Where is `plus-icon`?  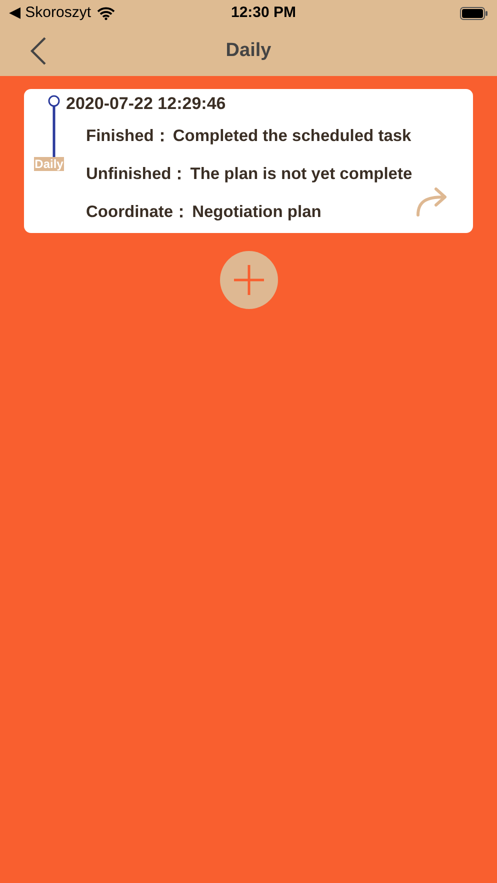
plus-icon is located at coordinates (248, 280).